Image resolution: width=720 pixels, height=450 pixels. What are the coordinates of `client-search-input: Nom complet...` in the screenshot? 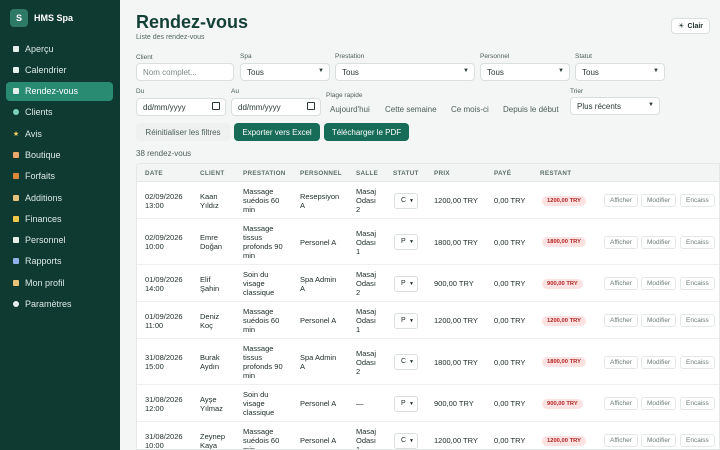 It's located at (185, 72).